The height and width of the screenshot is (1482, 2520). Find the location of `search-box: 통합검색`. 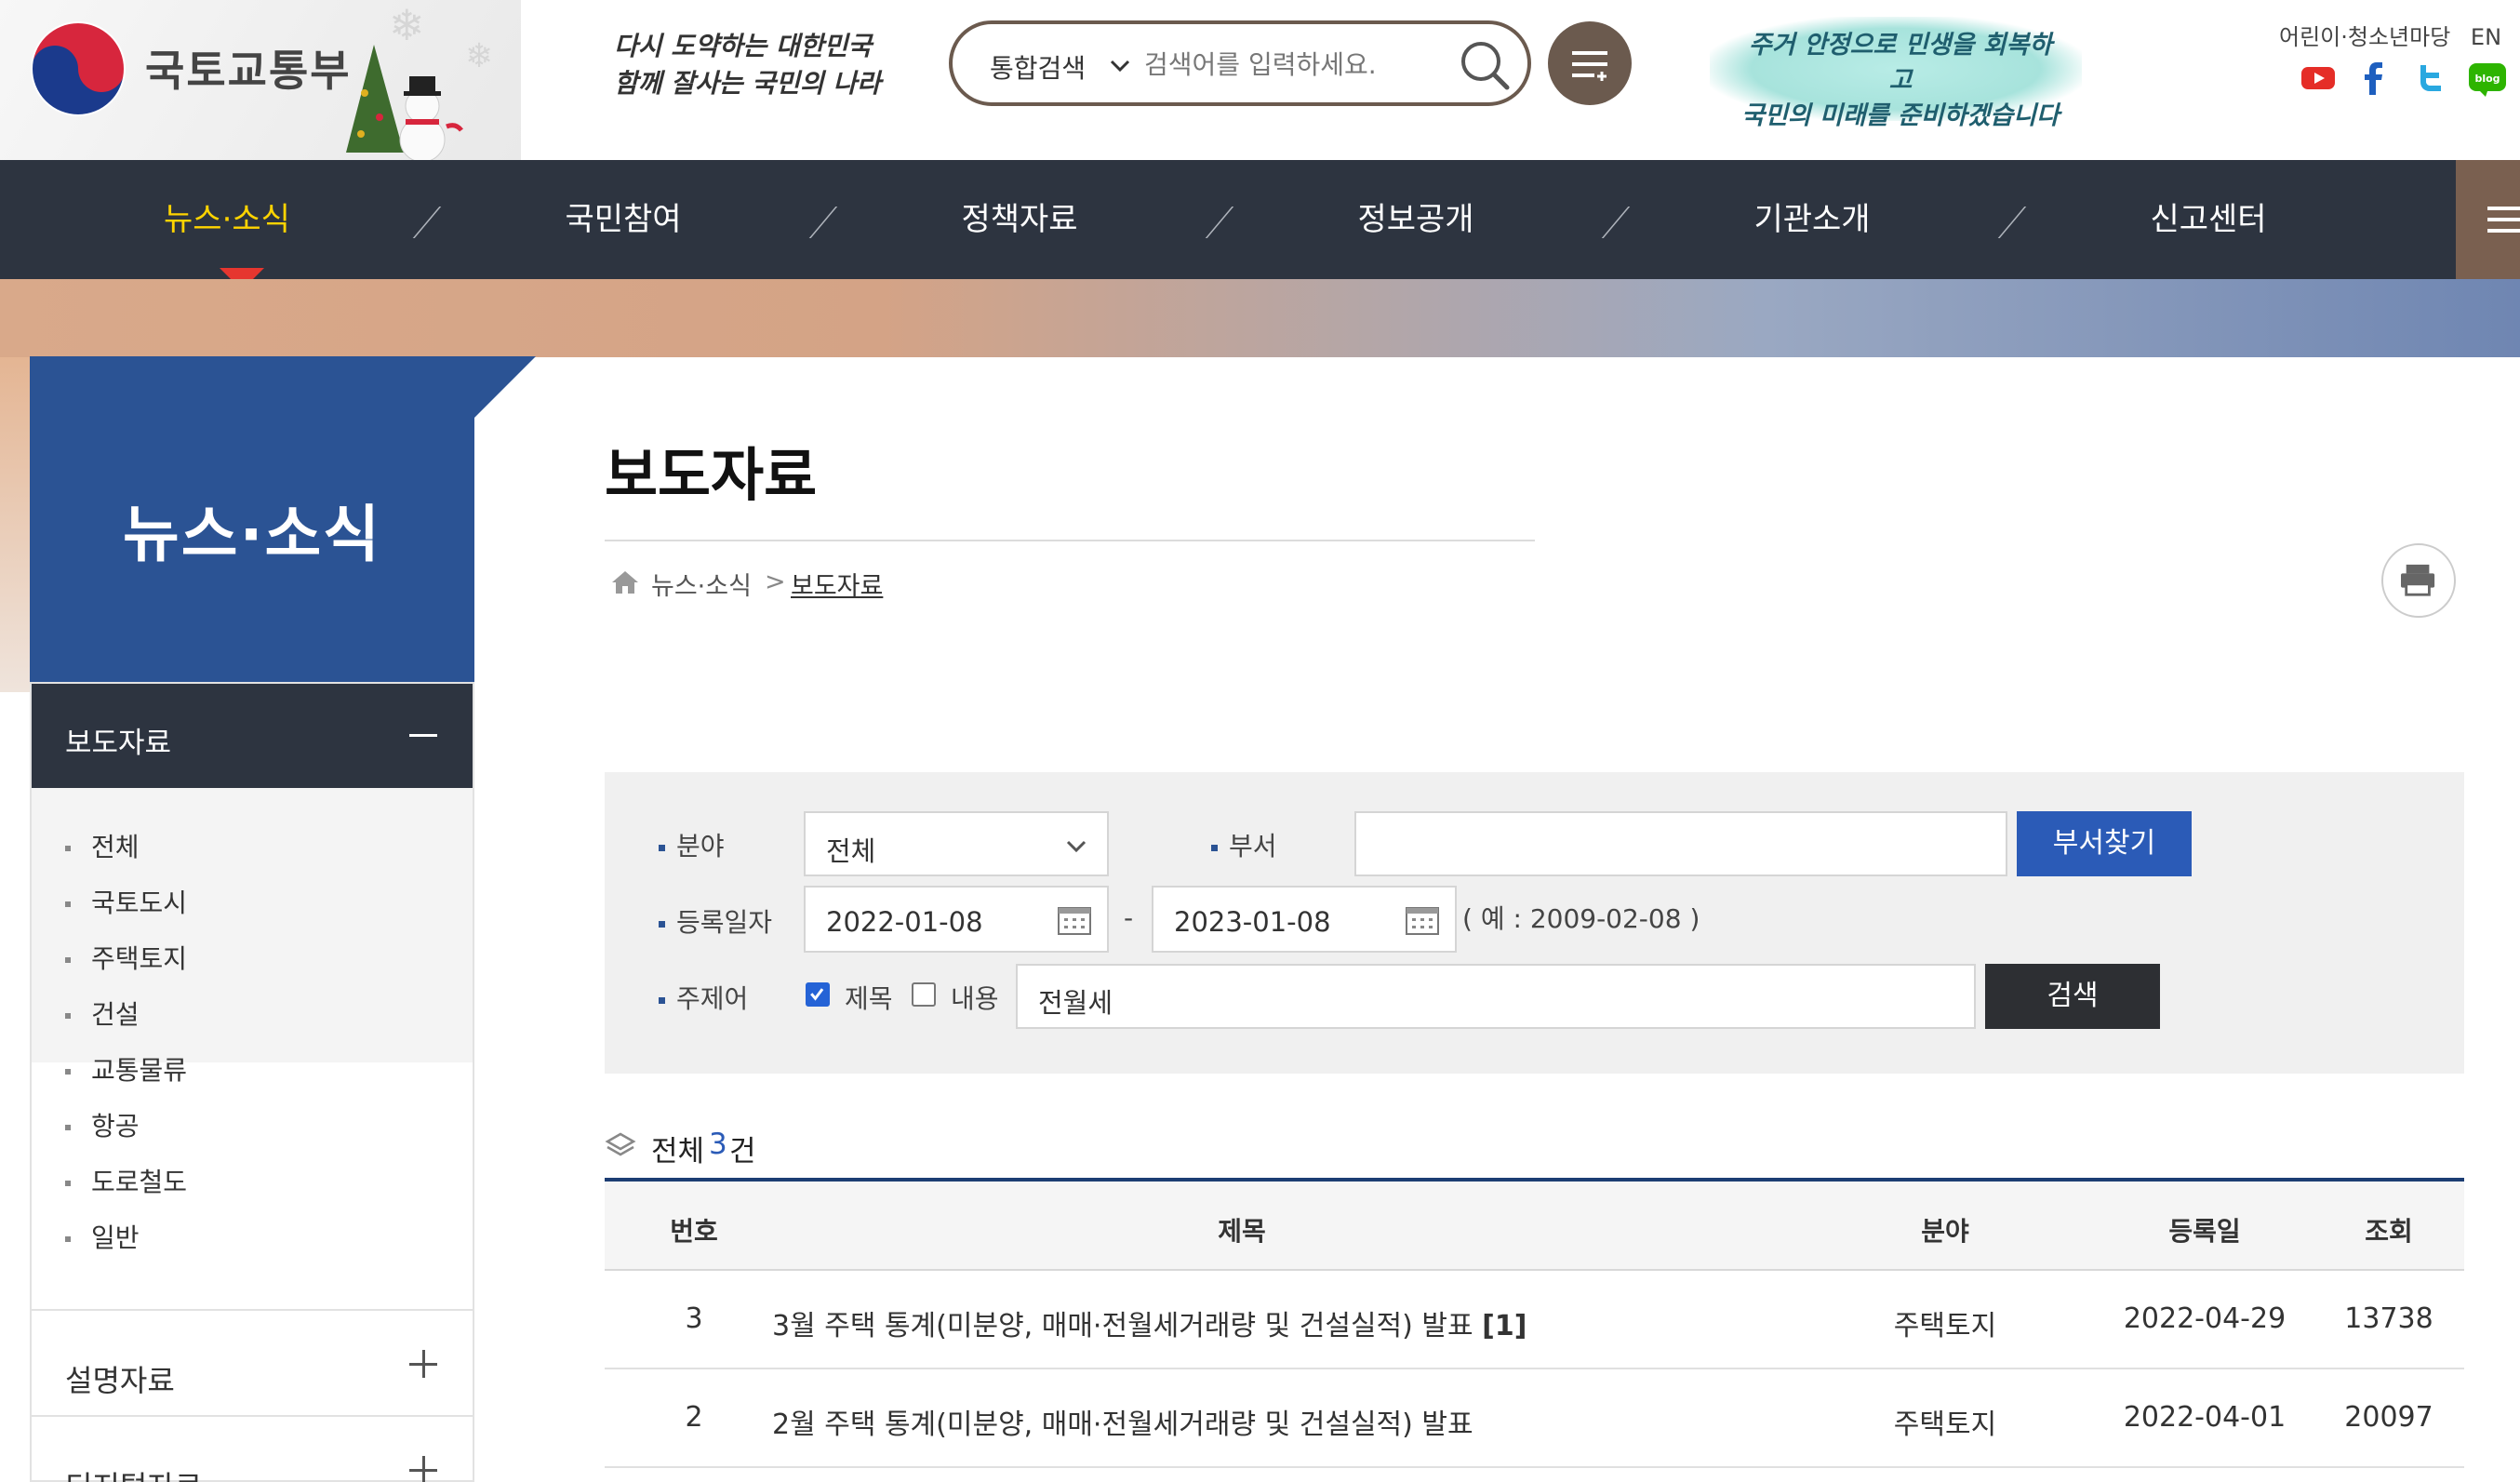

search-box: 통합검색 is located at coordinates (1240, 63).